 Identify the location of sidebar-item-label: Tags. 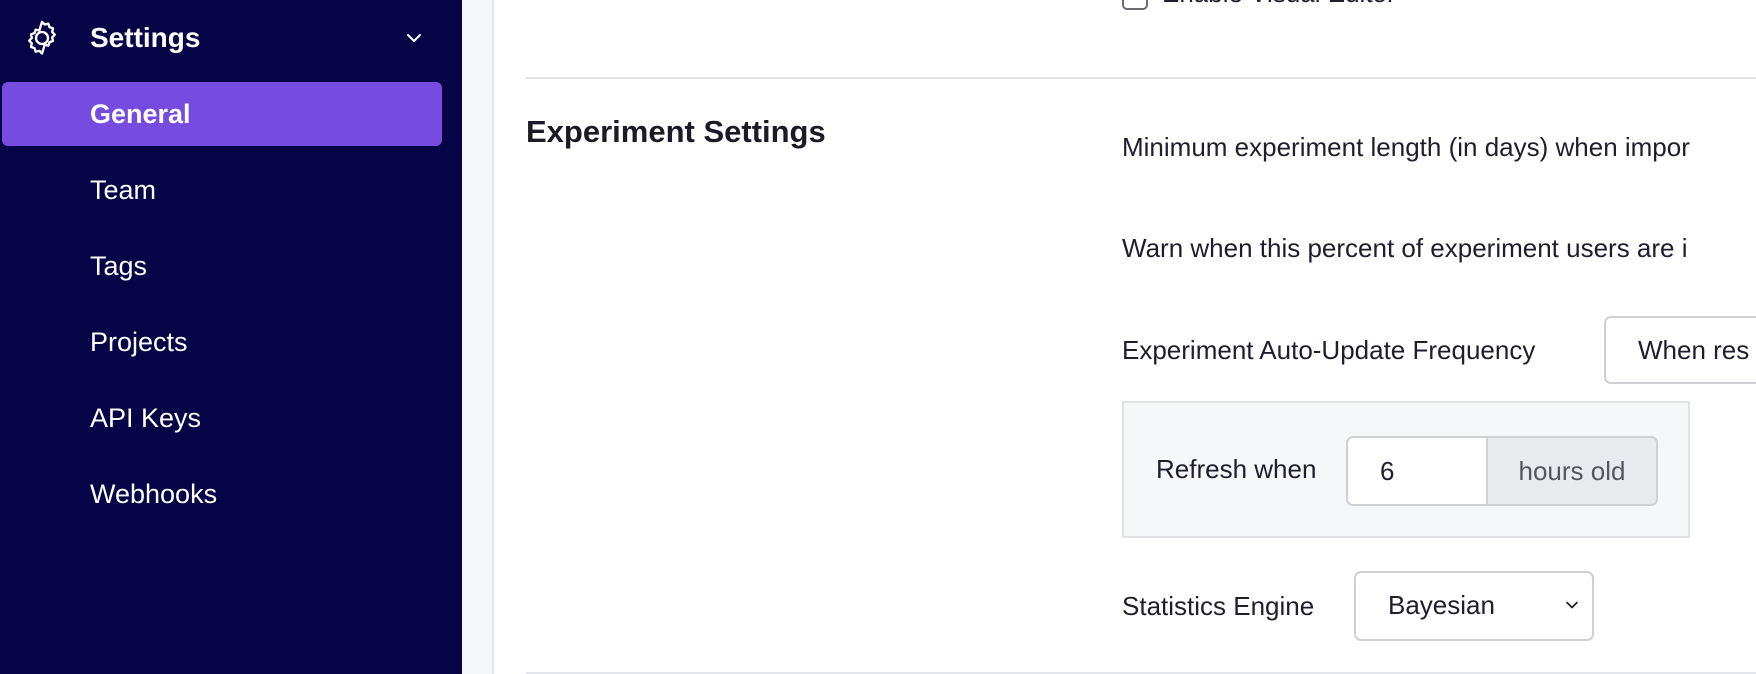
(119, 266).